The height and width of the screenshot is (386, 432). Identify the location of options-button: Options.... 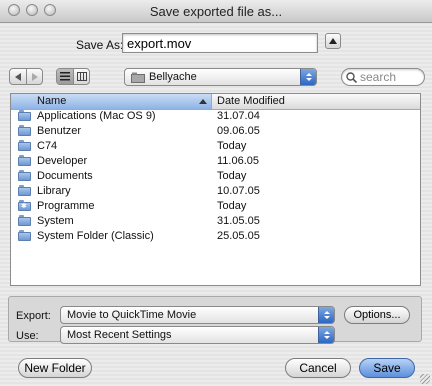
(377, 315).